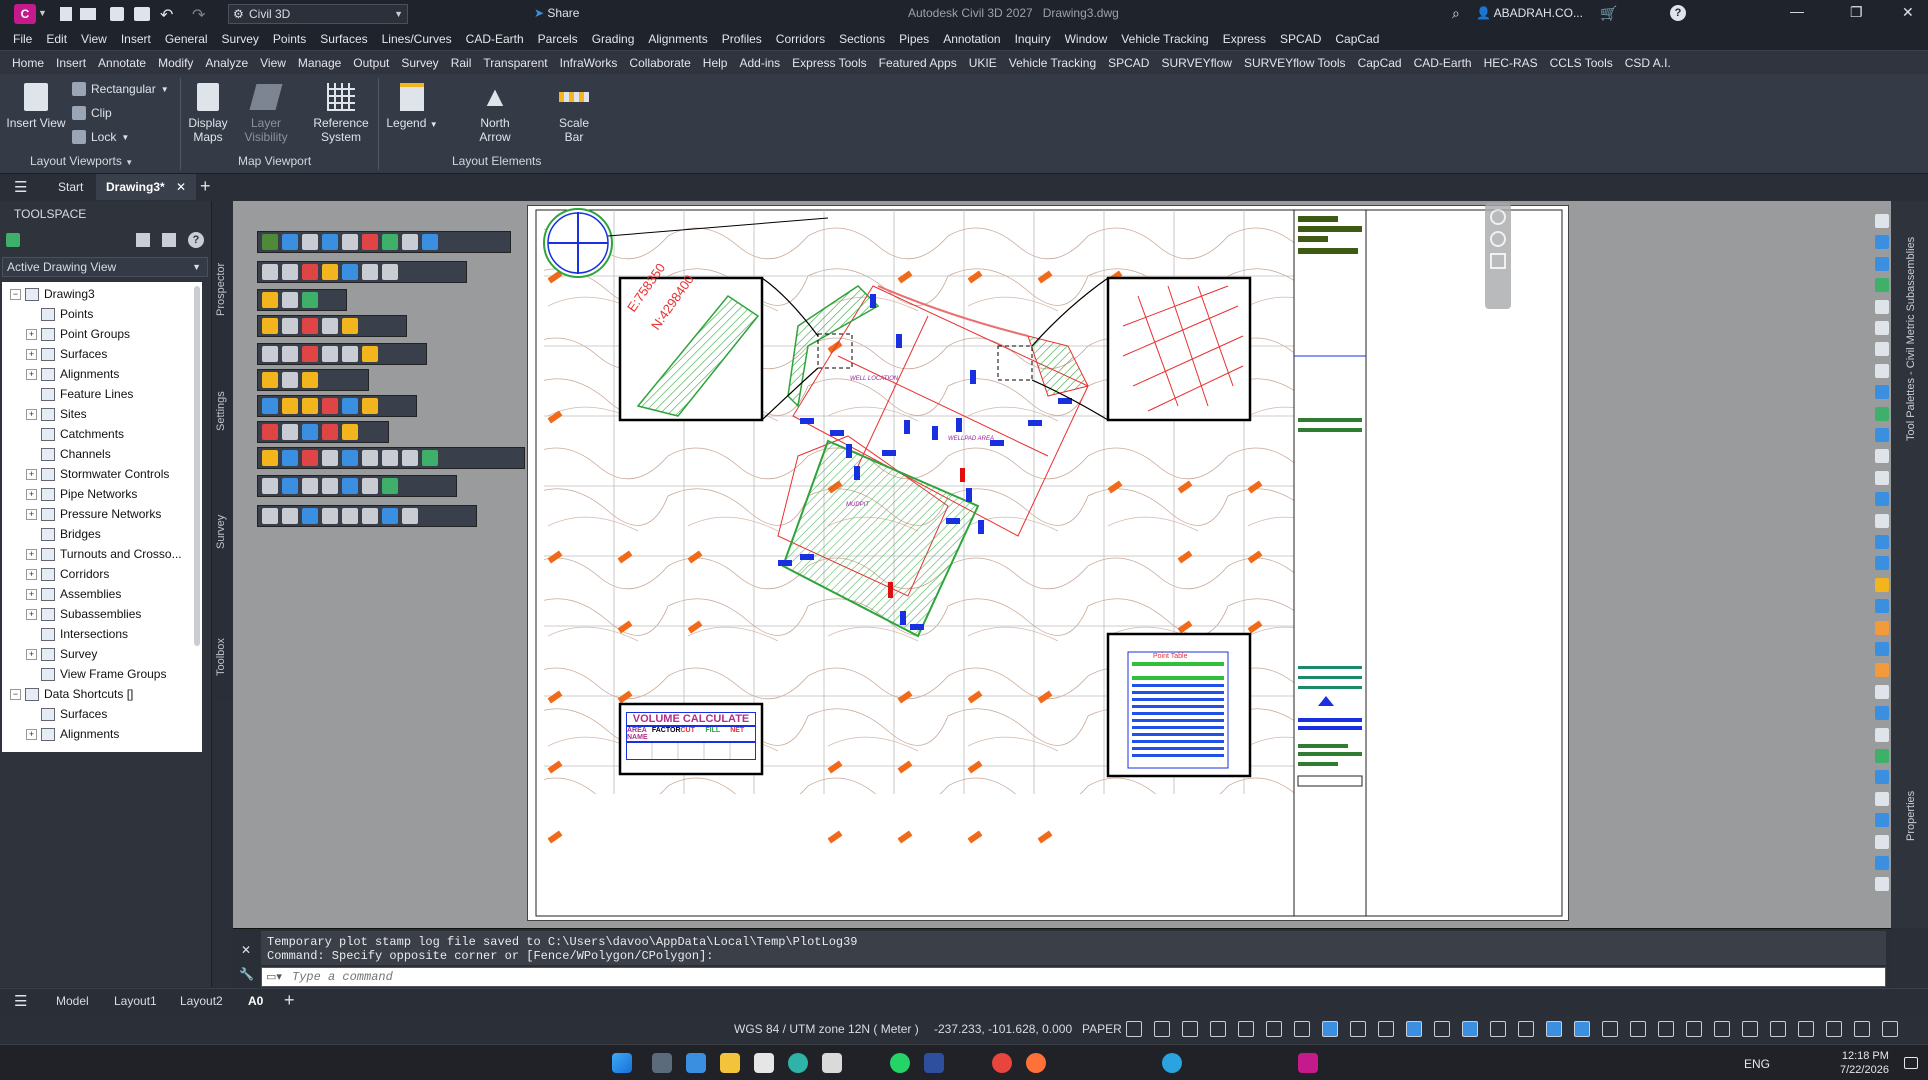  What do you see at coordinates (1128, 63) in the screenshot?
I see `tab-spcad: SPCAD` at bounding box center [1128, 63].